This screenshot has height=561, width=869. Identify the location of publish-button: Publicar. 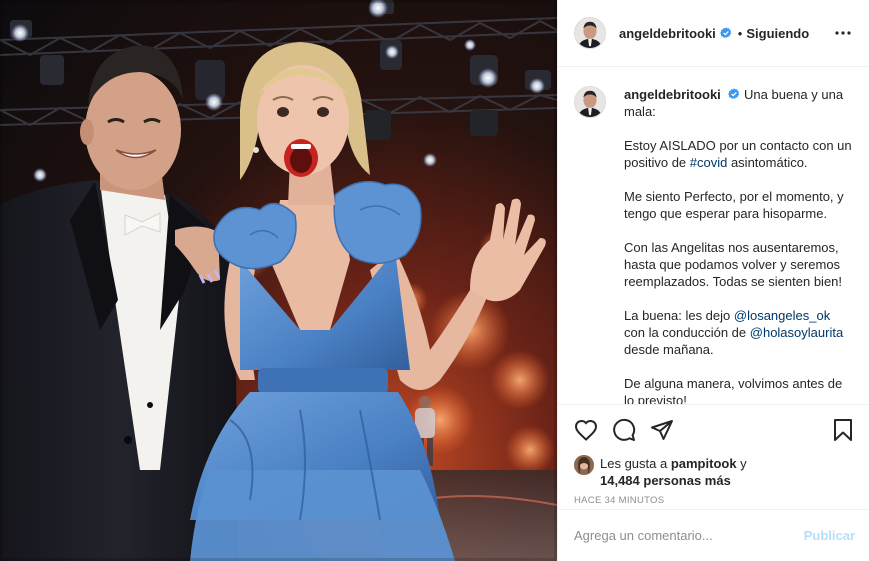
(829, 535).